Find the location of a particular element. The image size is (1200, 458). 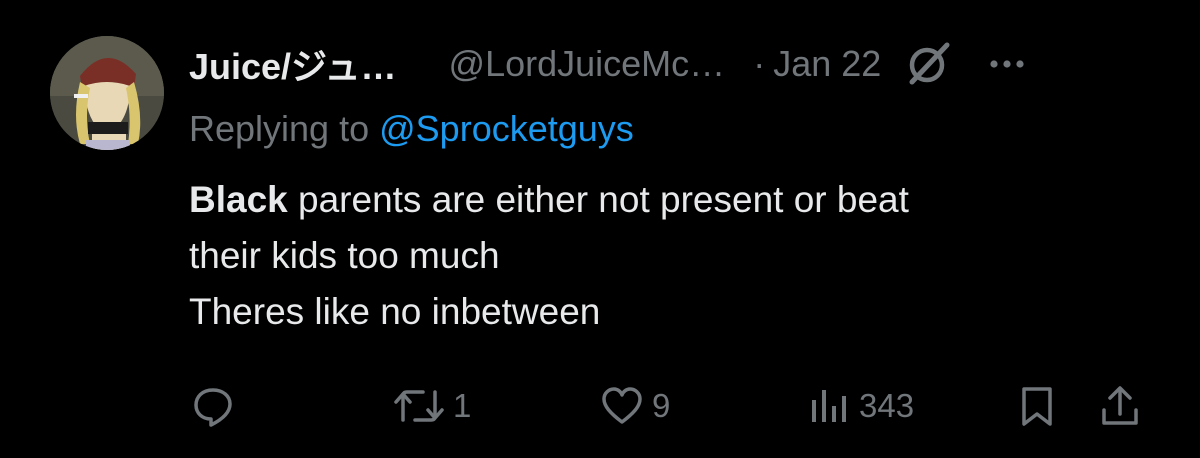

reply-icon is located at coordinates (213, 407).